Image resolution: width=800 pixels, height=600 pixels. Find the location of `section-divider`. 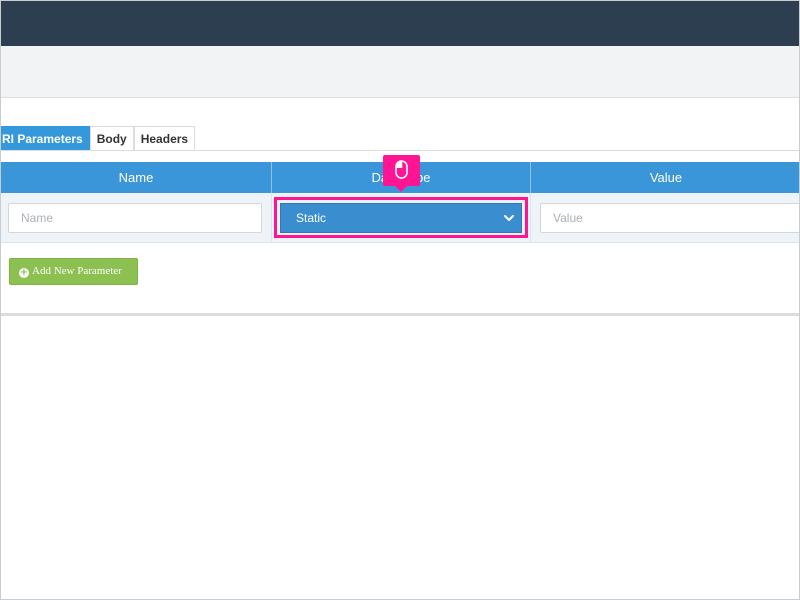

section-divider is located at coordinates (400, 314).